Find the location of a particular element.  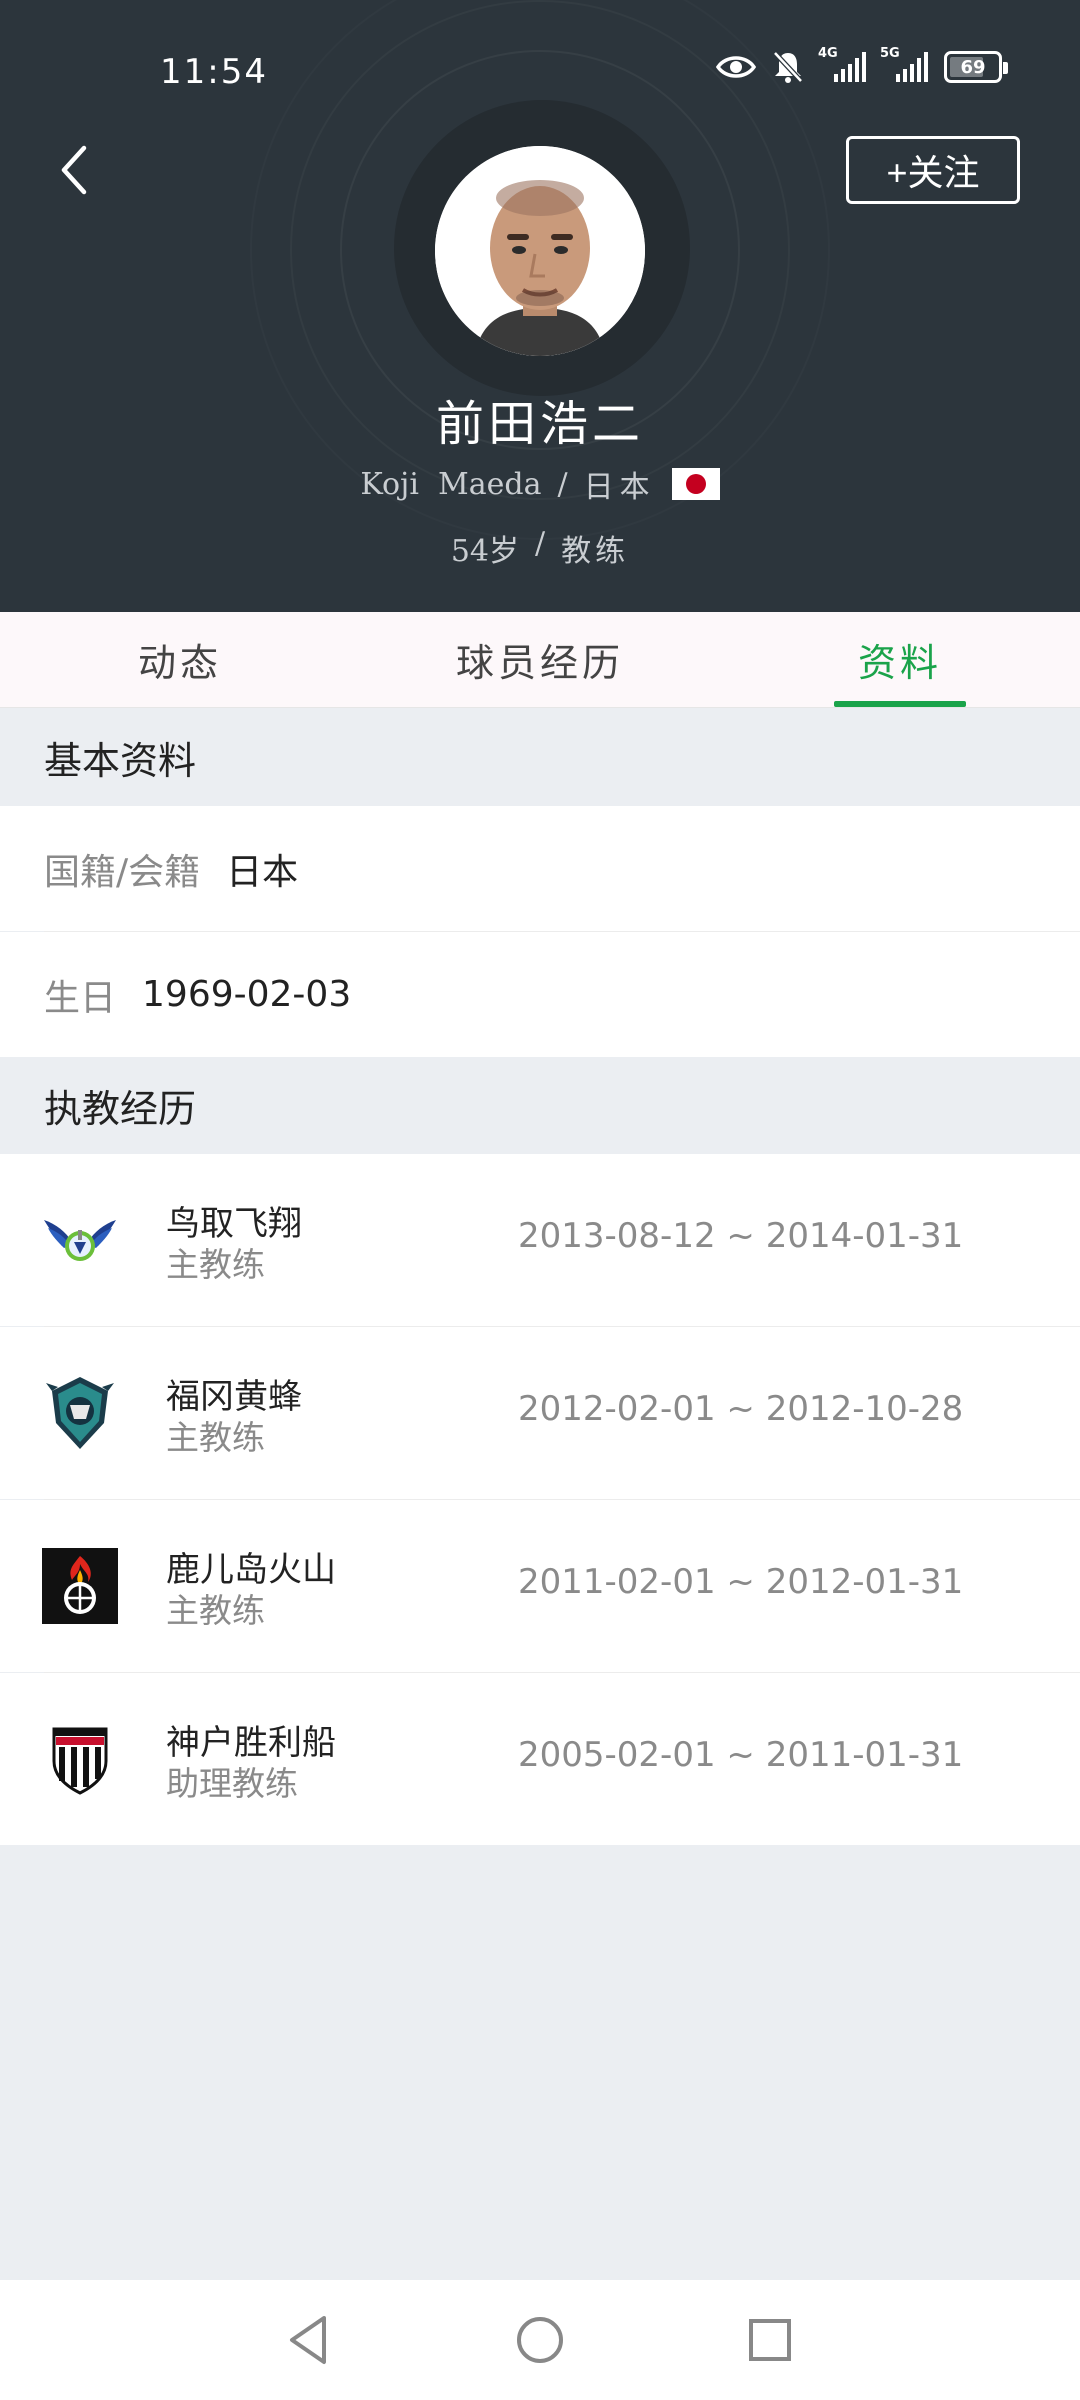

japan-flag-icon is located at coordinates (695, 484).